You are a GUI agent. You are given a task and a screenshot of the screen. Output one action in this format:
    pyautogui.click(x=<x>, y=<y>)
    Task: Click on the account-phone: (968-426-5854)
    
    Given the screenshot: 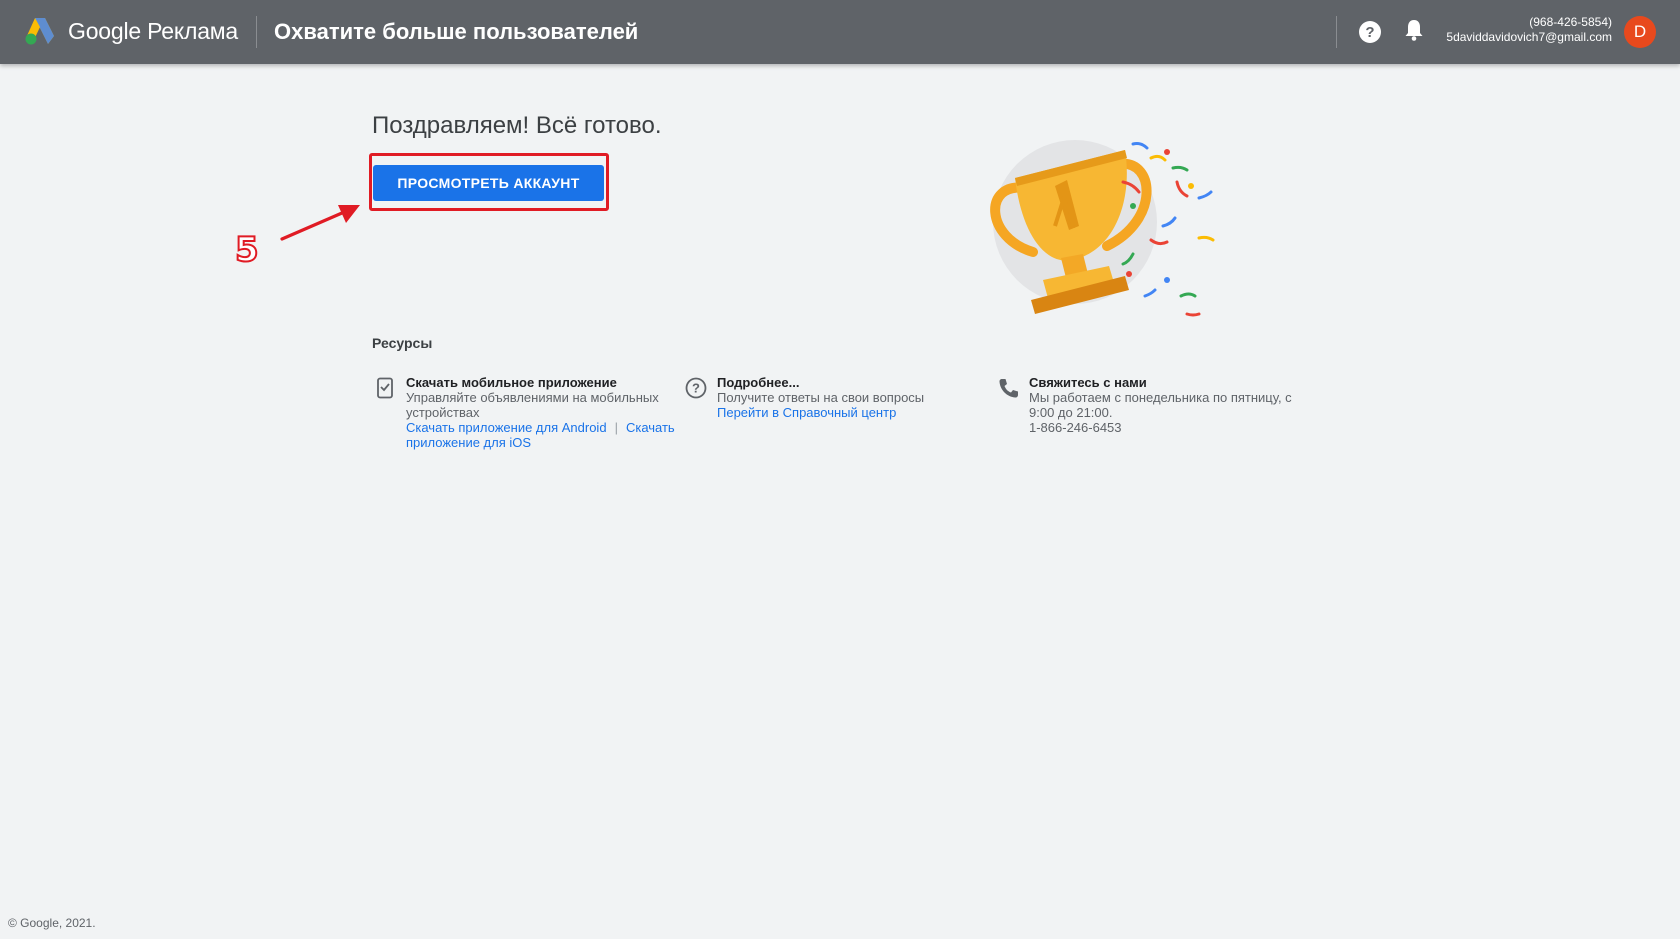 What is the action you would take?
    pyautogui.click(x=1570, y=22)
    